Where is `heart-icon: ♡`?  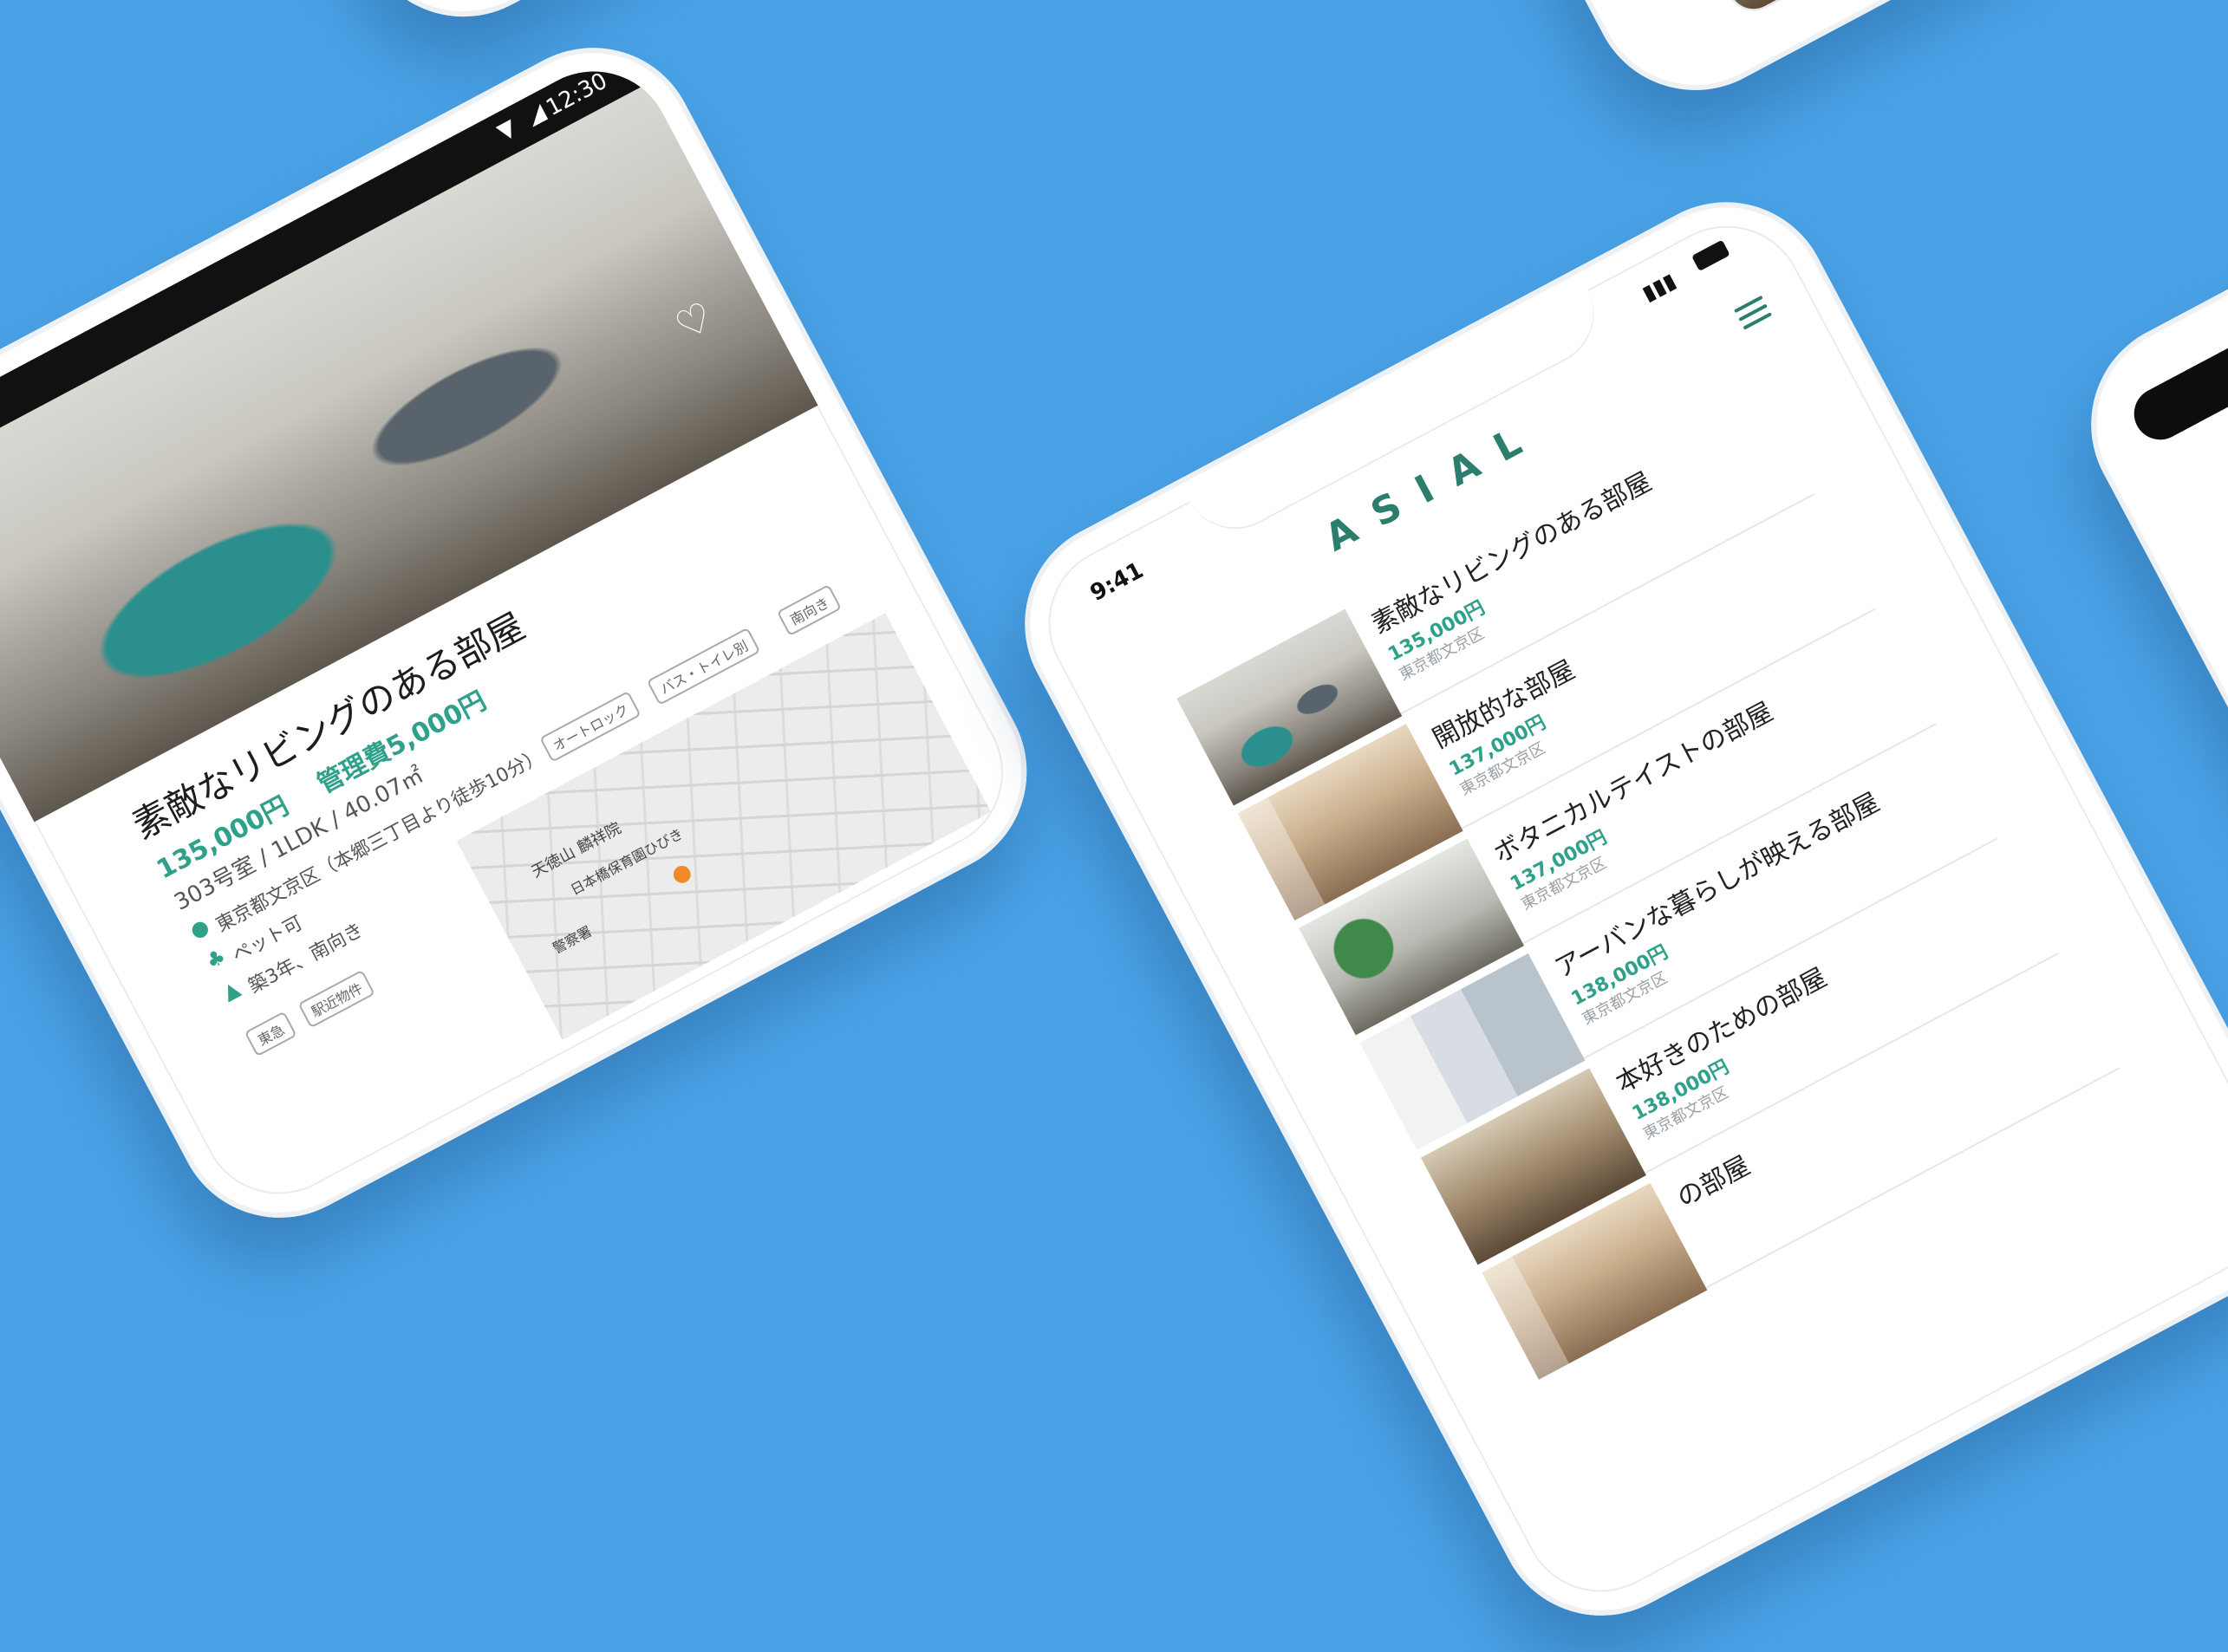 heart-icon: ♡ is located at coordinates (694, 321).